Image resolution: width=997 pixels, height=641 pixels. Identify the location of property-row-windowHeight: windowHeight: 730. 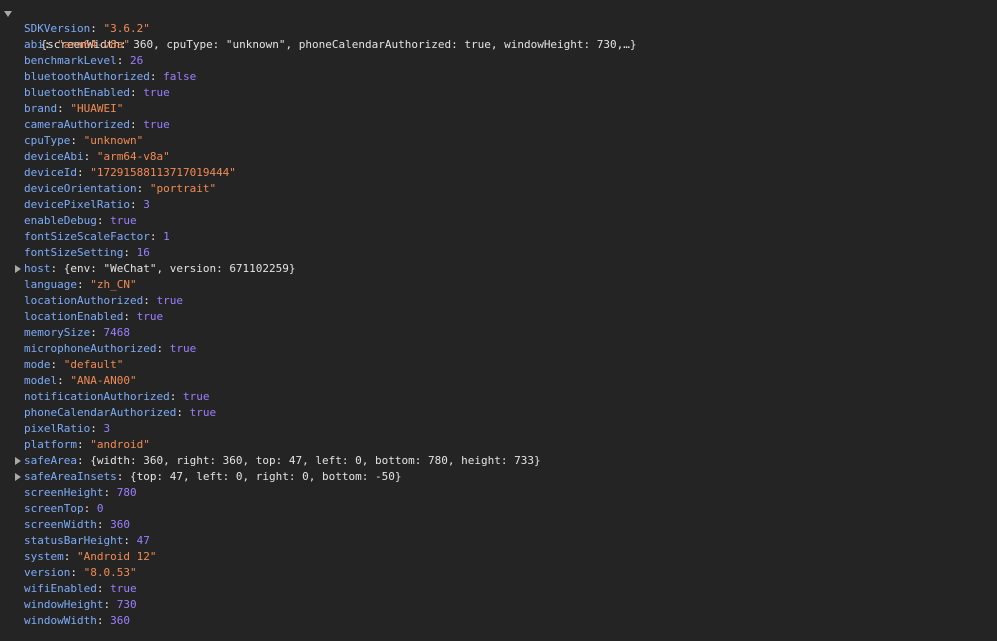
(498, 605).